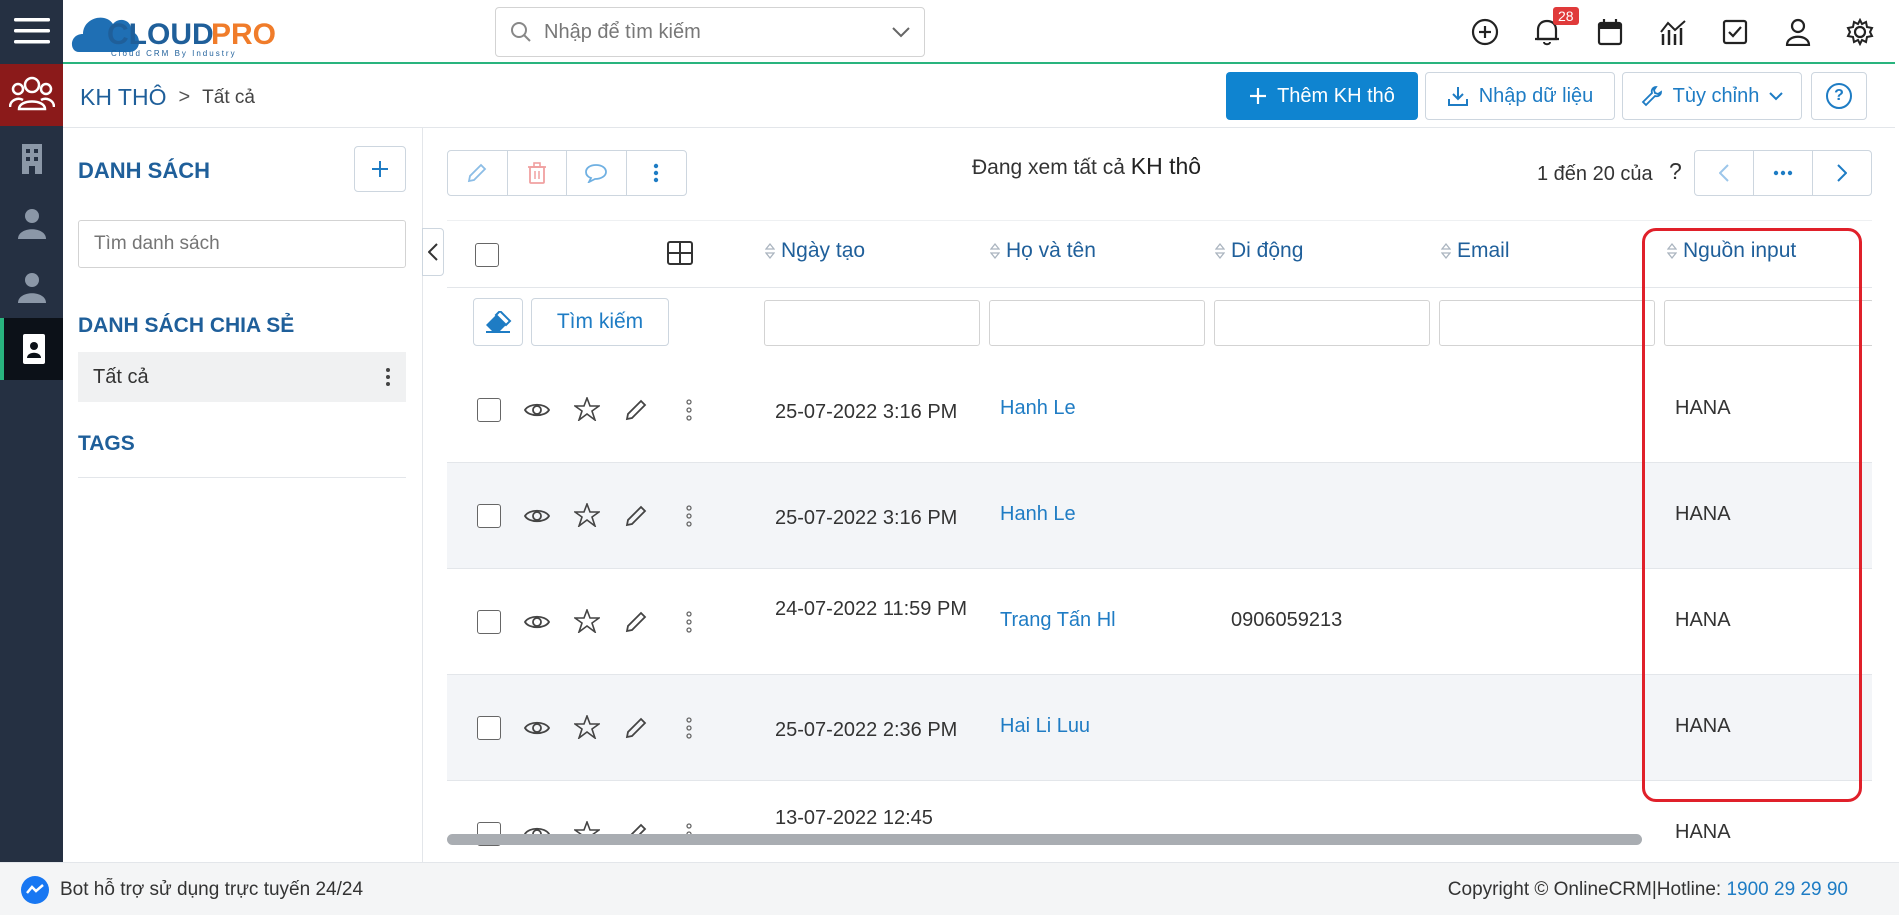  Describe the element at coordinates (106, 443) in the screenshot. I see `tags-title: TAGS` at that location.